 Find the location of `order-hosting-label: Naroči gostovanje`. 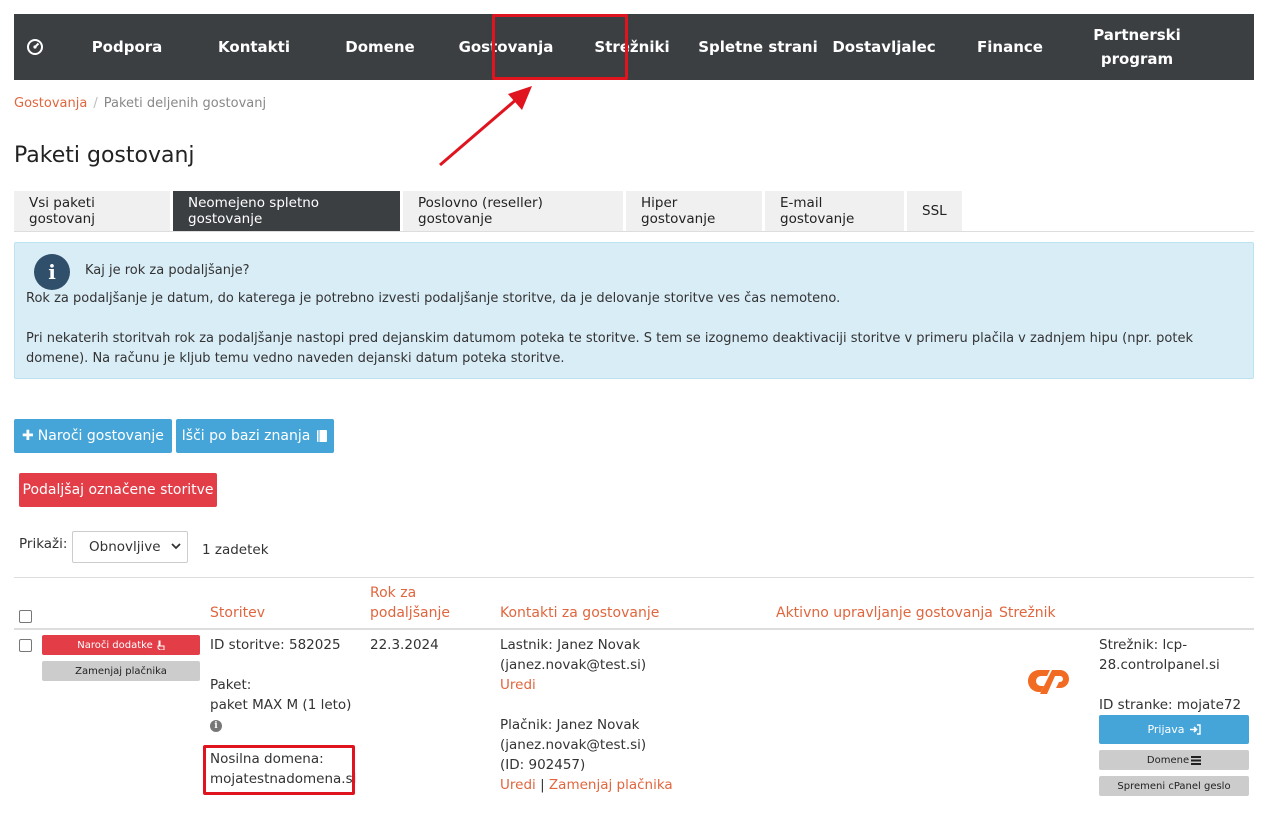

order-hosting-label: Naroči gostovanje is located at coordinates (100, 436).